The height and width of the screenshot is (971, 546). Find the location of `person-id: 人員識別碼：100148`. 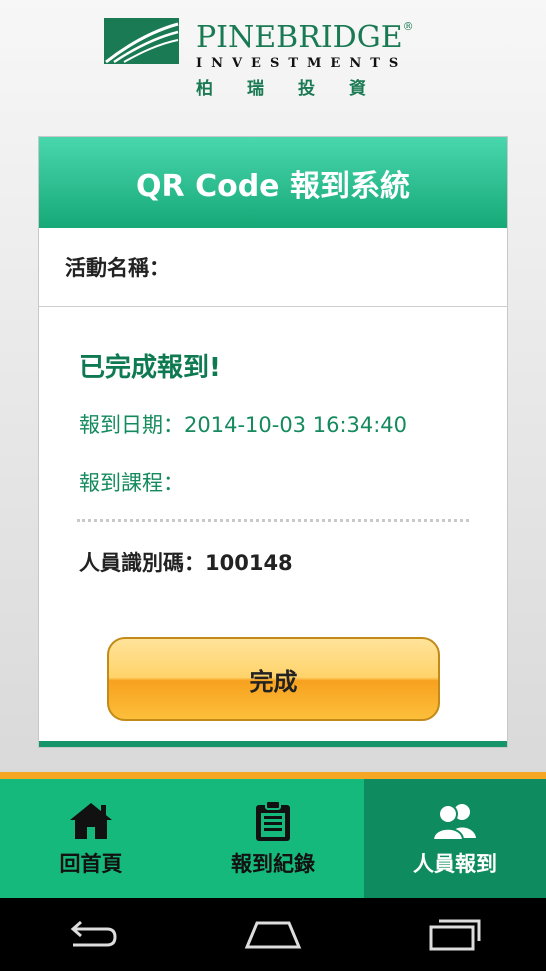

person-id: 人員識別碼：100148 is located at coordinates (186, 563).